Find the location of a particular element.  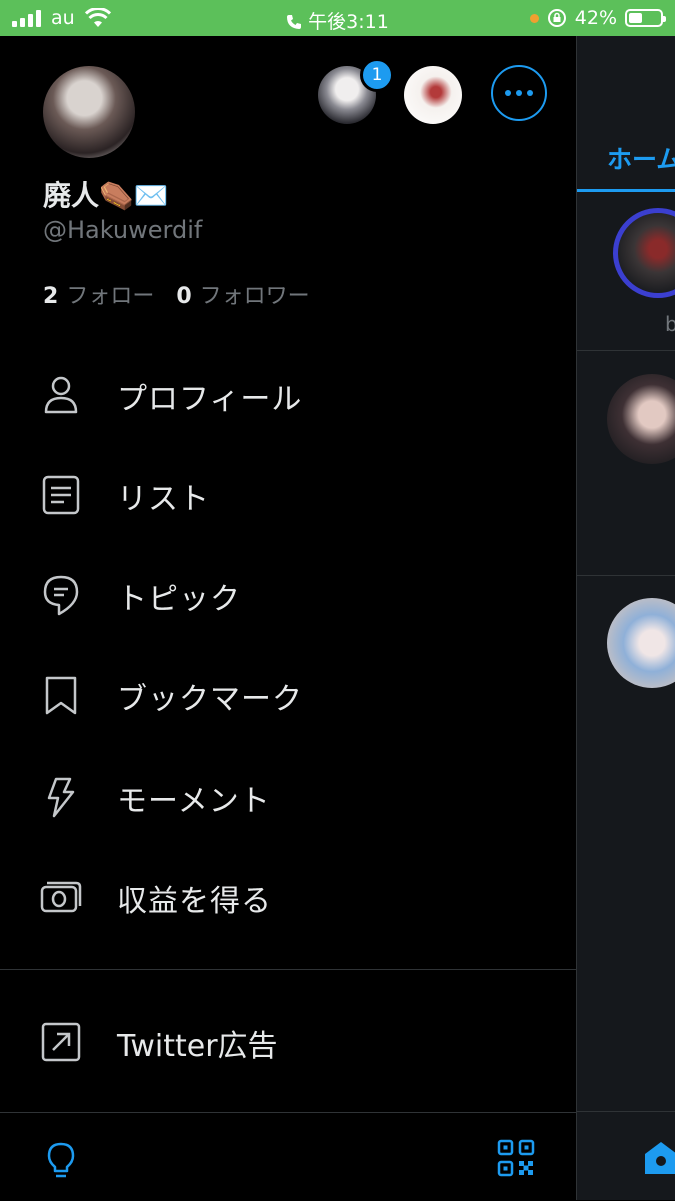

menu-item-topics: トピック is located at coordinates (288, 594).